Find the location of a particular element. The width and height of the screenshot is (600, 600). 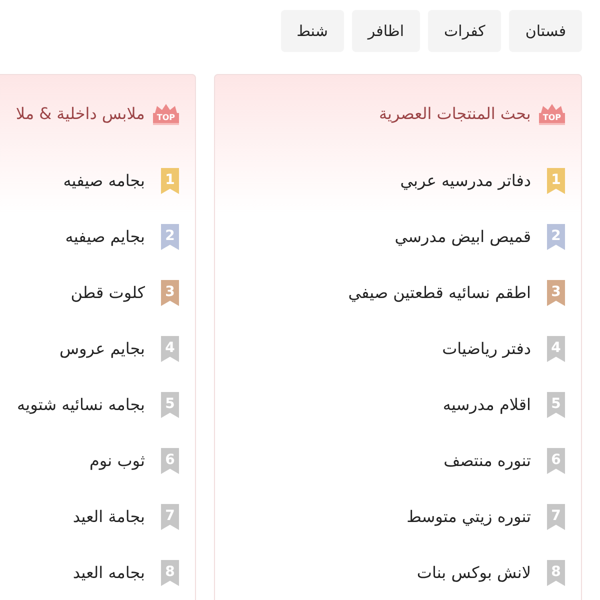

tag-chip: فستان is located at coordinates (545, 31).